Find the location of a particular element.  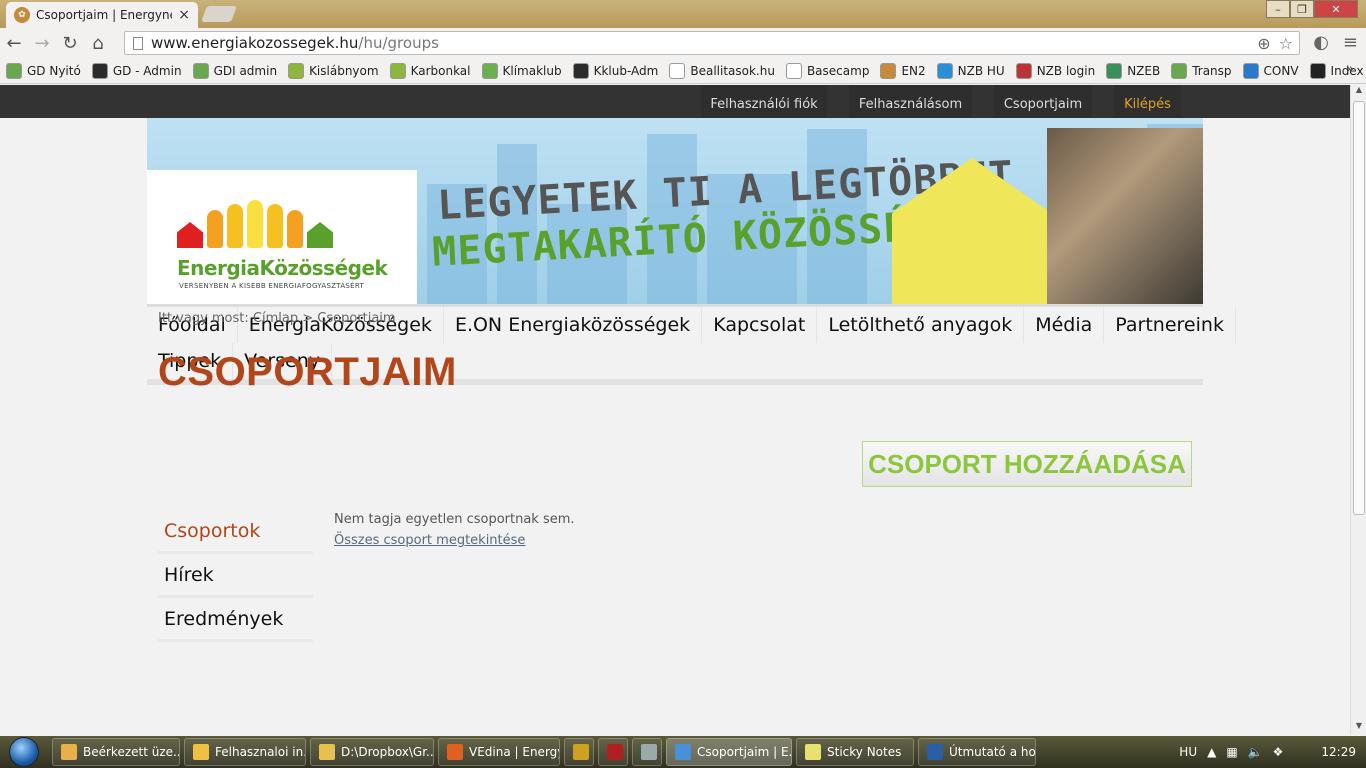

start-button is located at coordinates (24, 752).